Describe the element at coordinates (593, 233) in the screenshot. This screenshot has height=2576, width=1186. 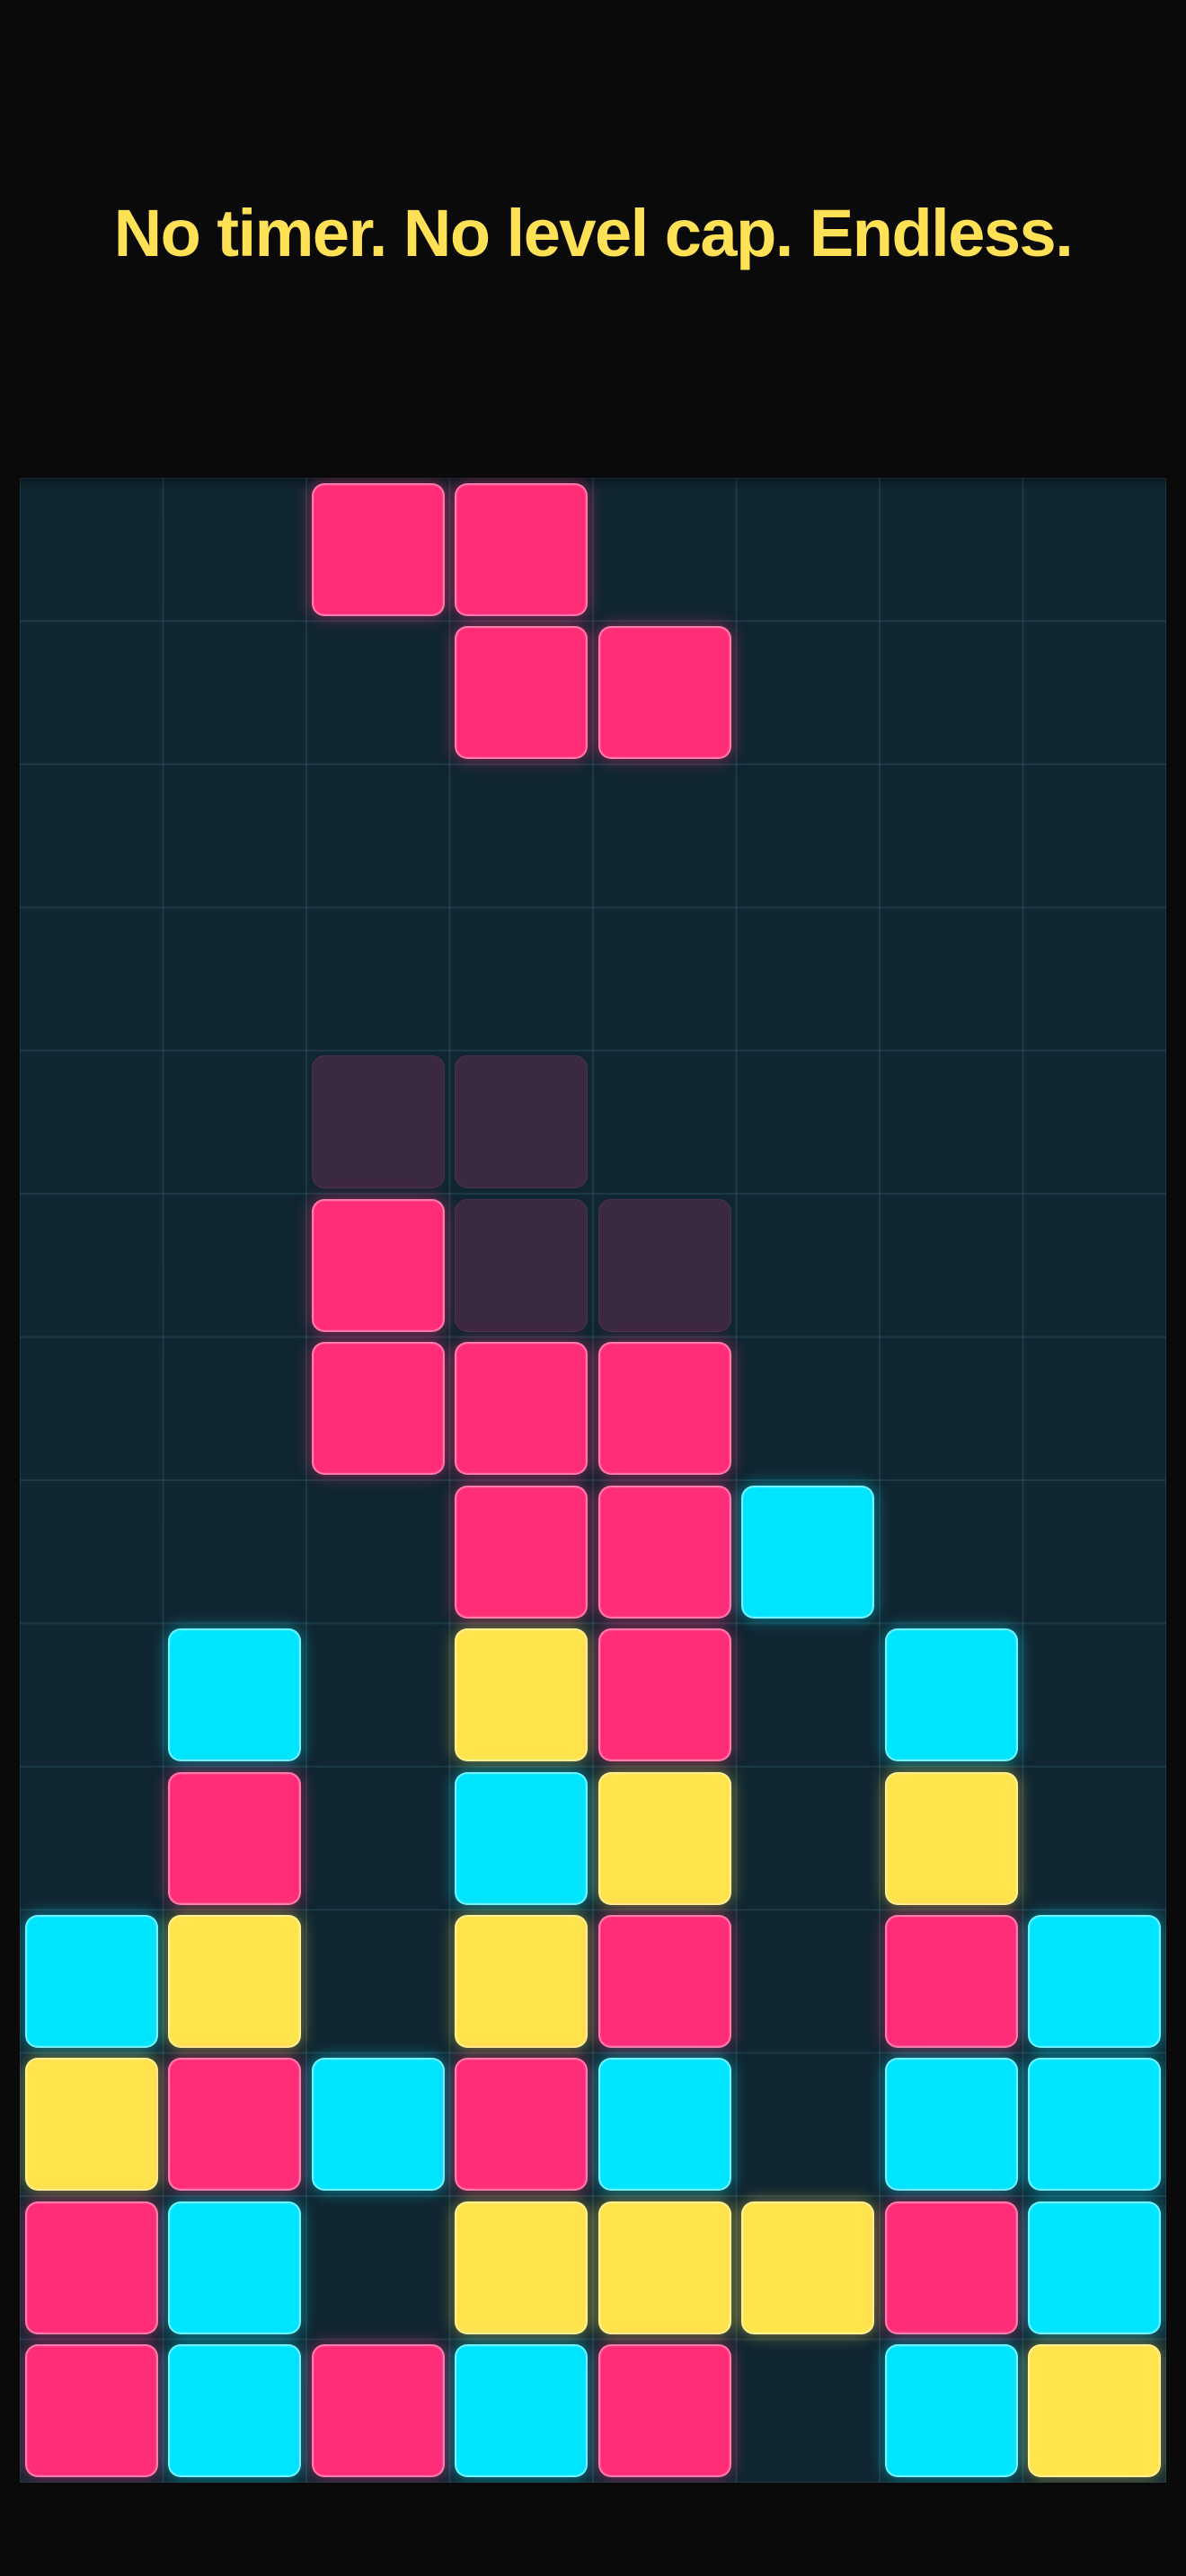
I see `tagline: No timer. No level cap. Endless.` at that location.